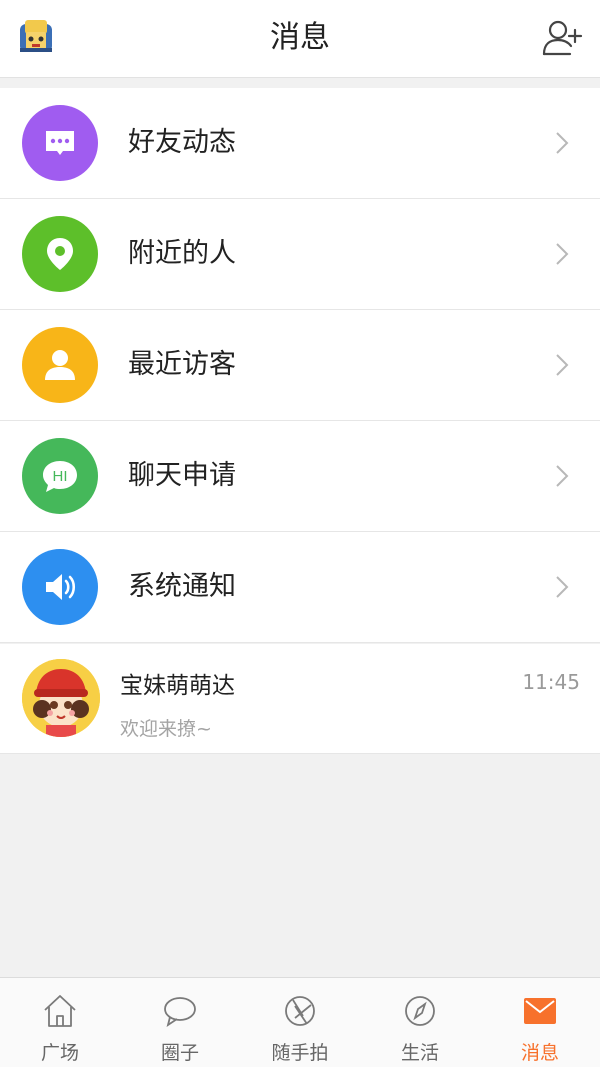 Image resolution: width=600 pixels, height=1067 pixels. What do you see at coordinates (551, 682) in the screenshot?
I see `message-time: 11:45` at bounding box center [551, 682].